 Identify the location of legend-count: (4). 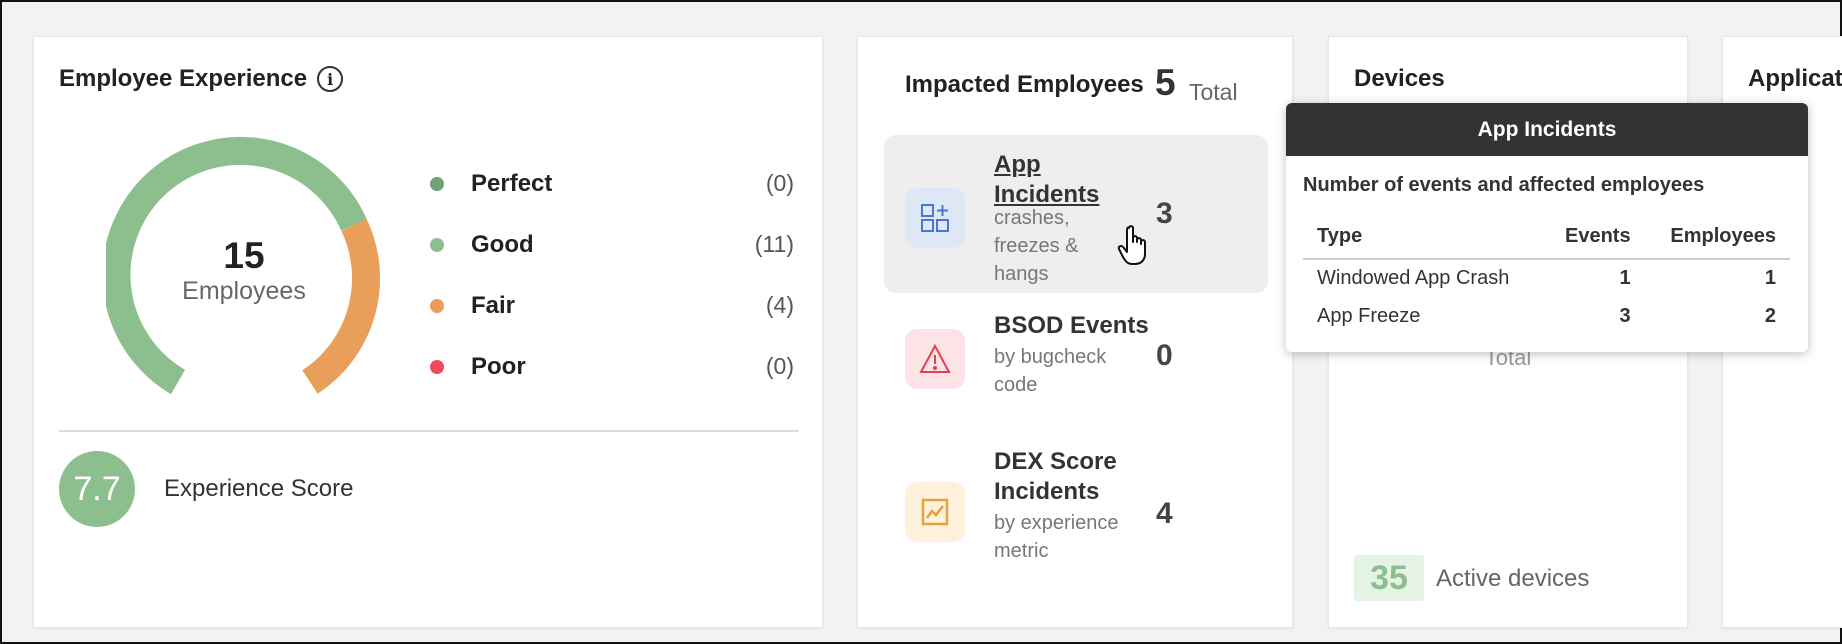
(779, 305).